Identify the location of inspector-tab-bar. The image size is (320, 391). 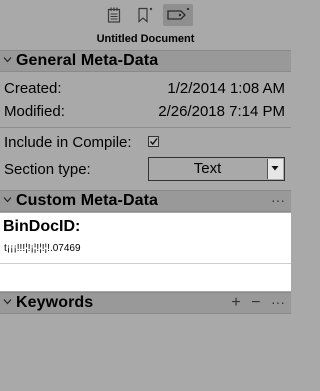
(145, 17).